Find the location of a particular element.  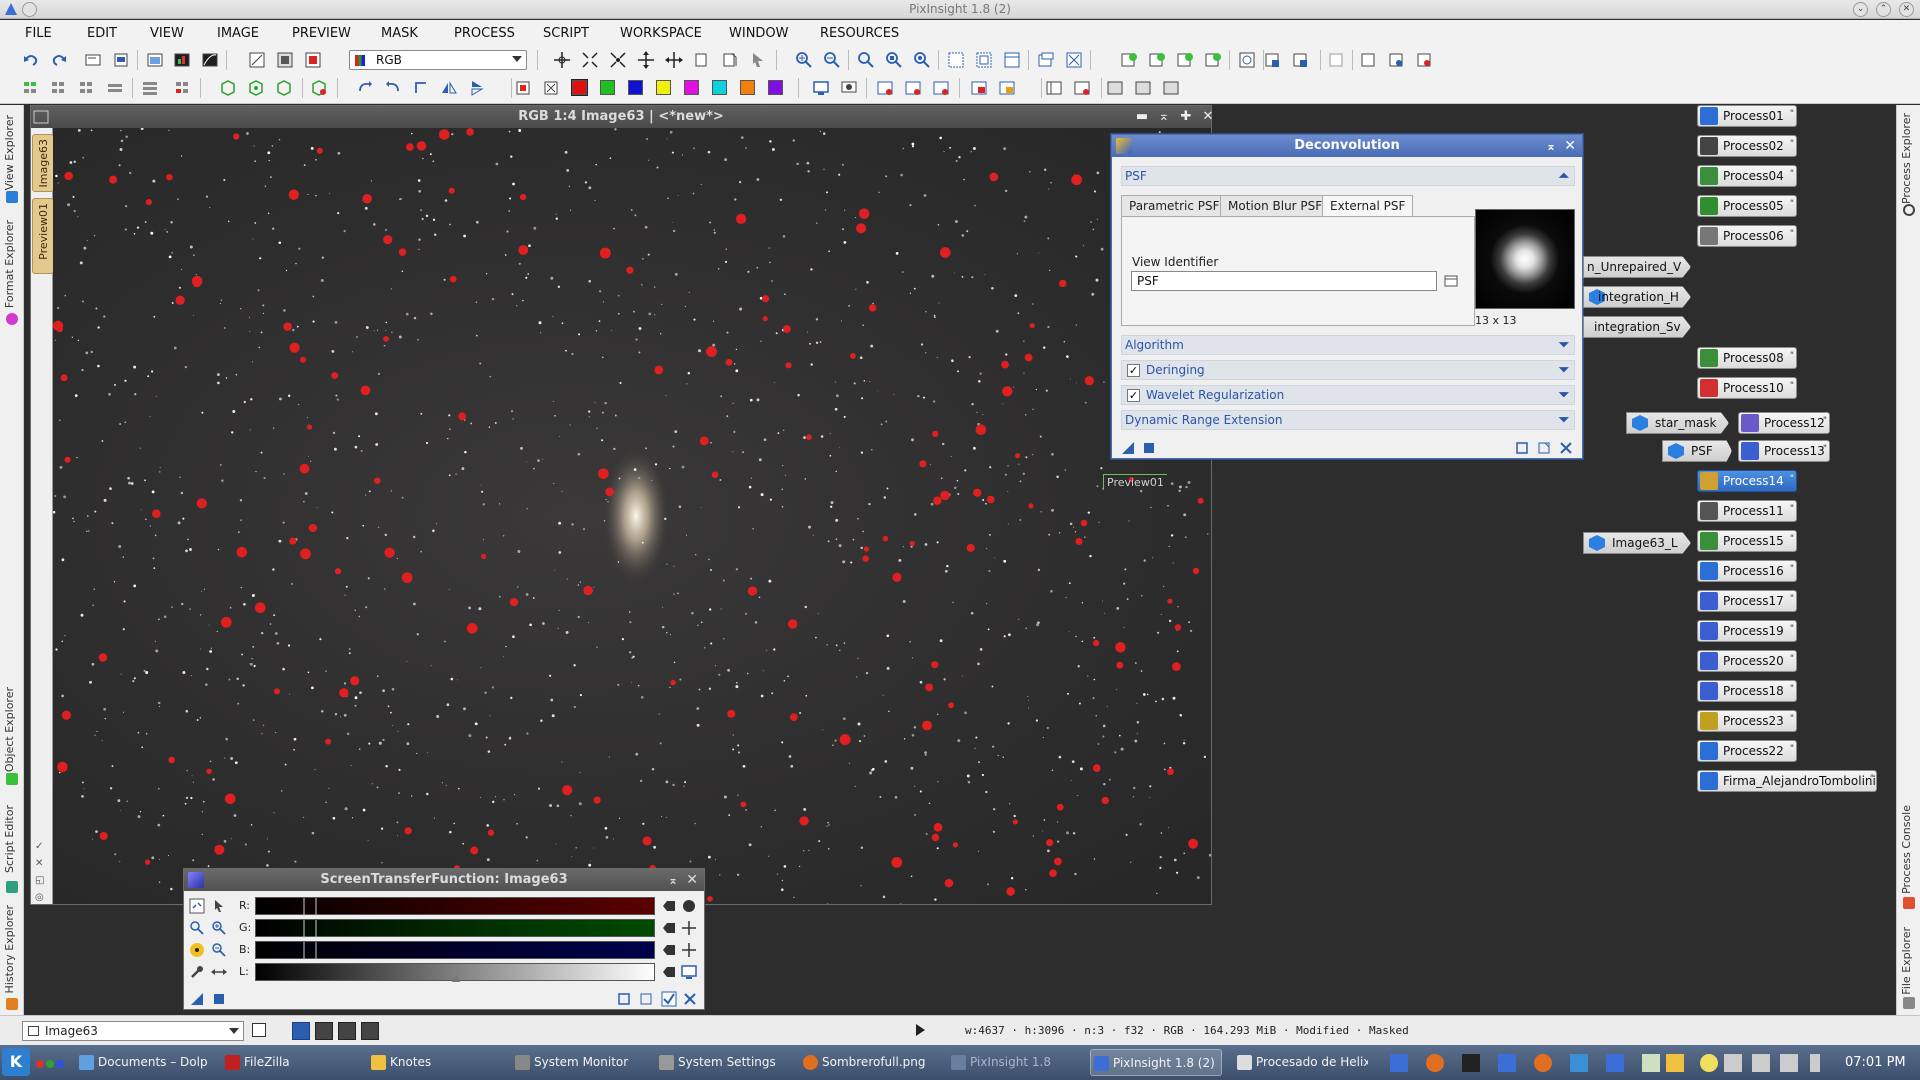

network-icon is located at coordinates (1789, 1063).